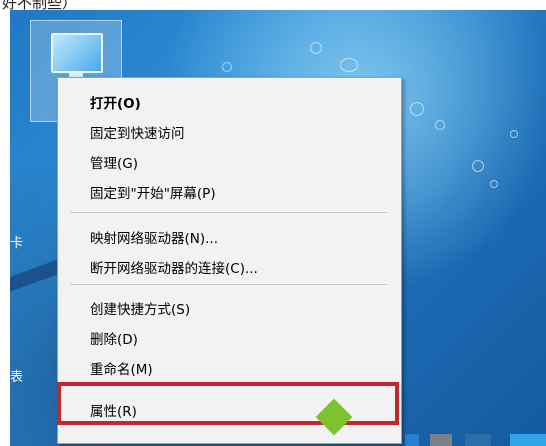 The height and width of the screenshot is (446, 546). I want to click on menu-item-label: 固定到"开始"屏幕(P), so click(153, 194).